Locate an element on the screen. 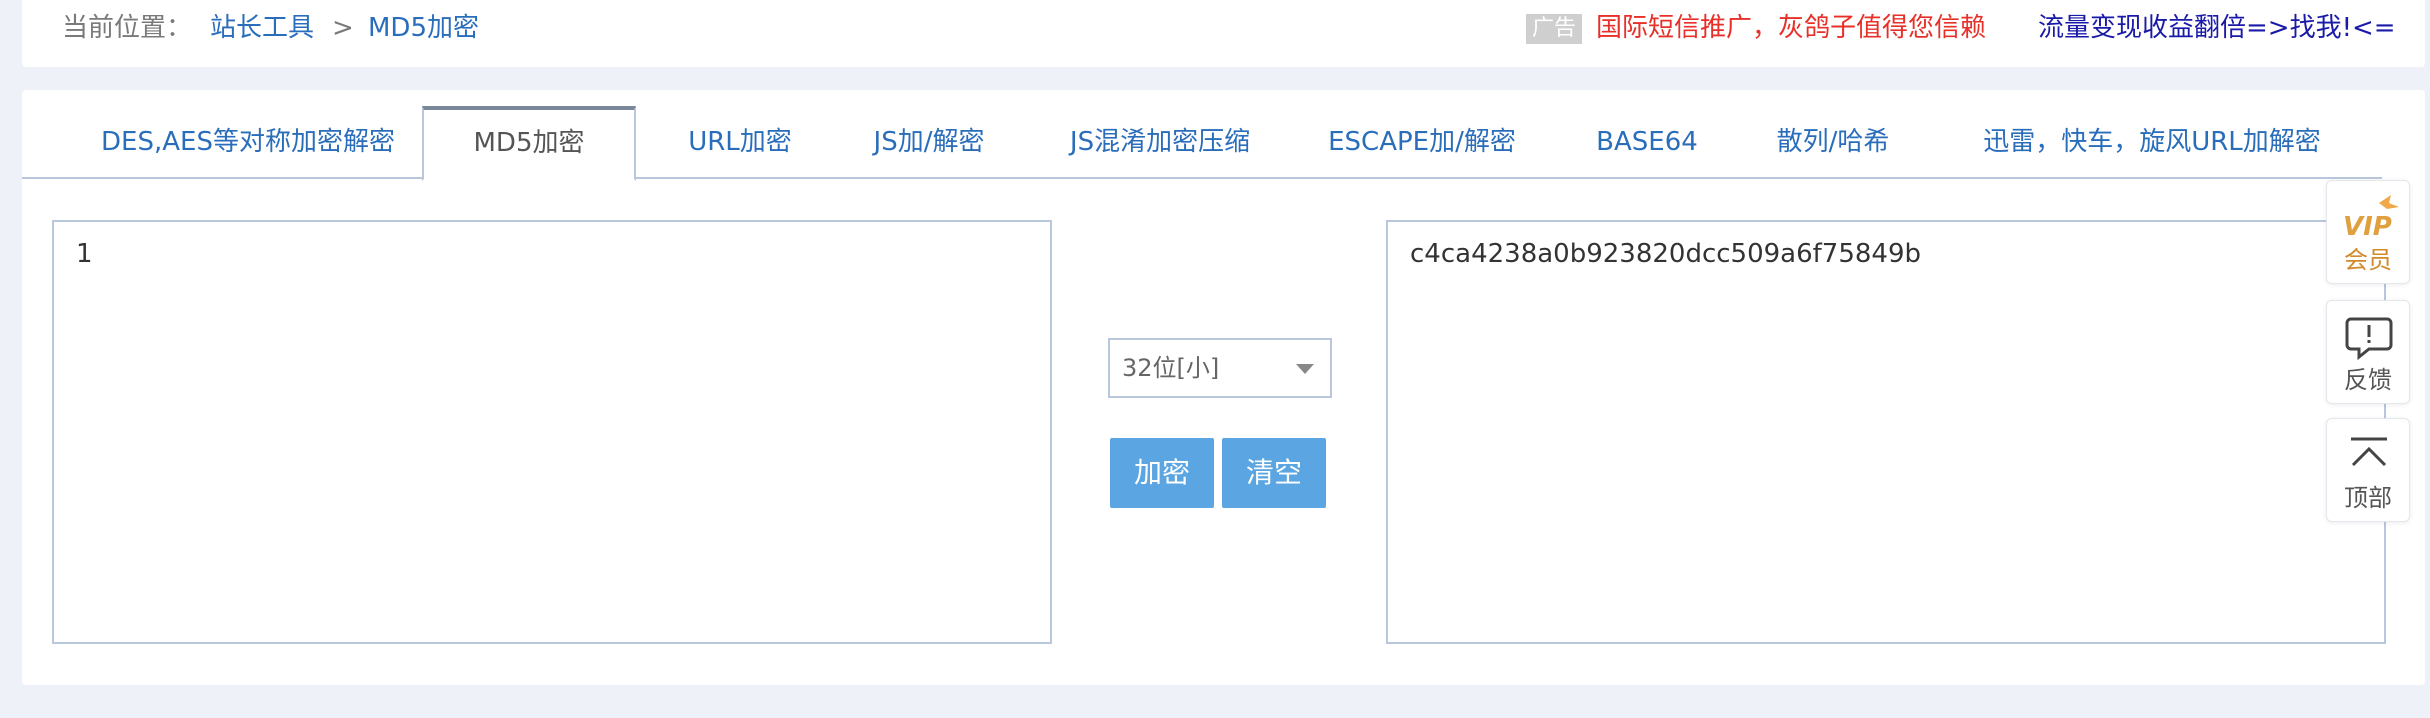 Image resolution: width=2430 pixels, height=718 pixels. back-to-top-label: 顶部 is located at coordinates (2368, 498).